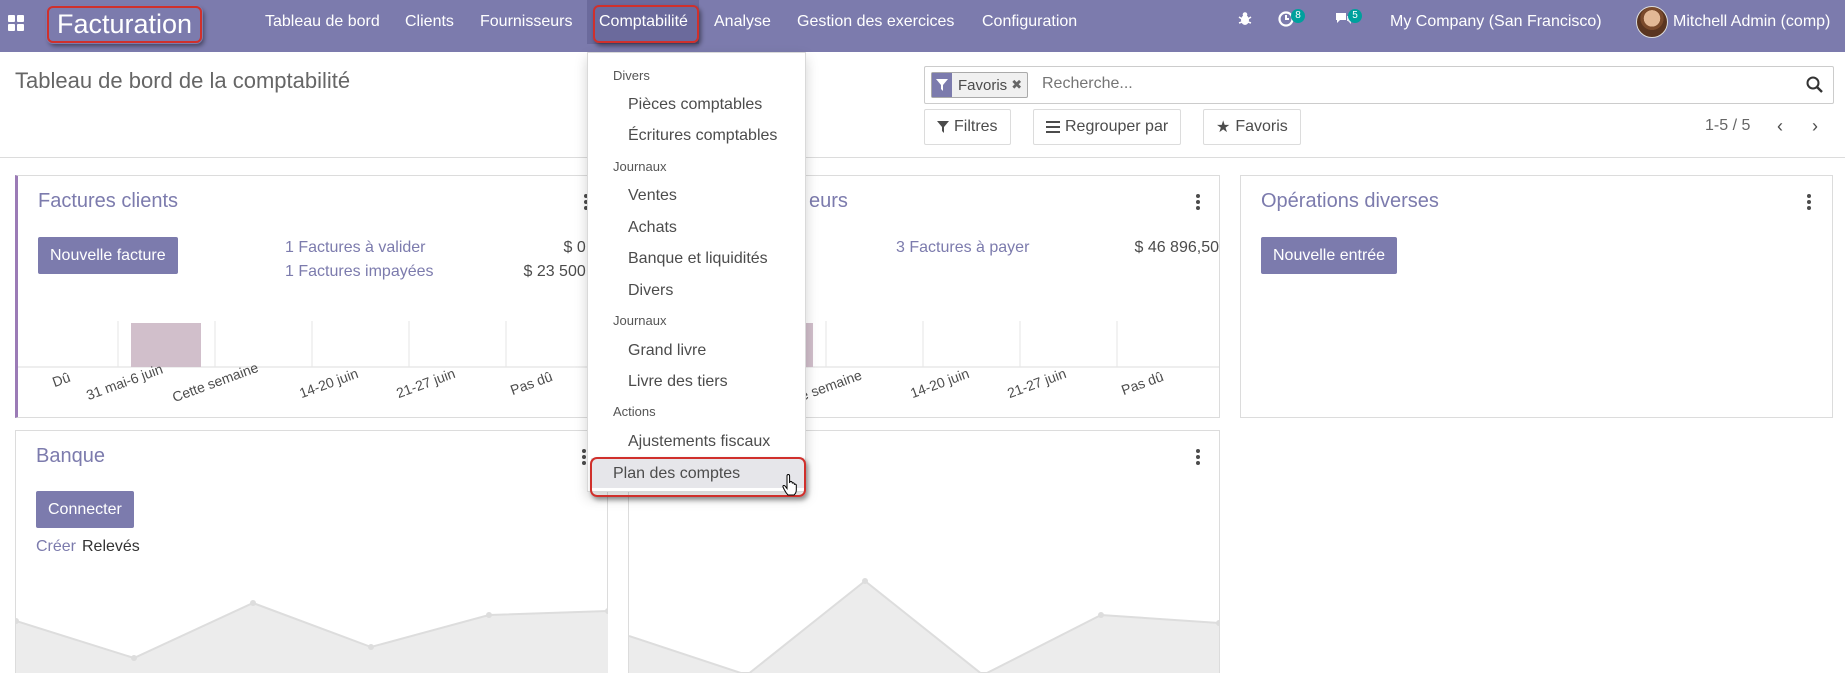 The width and height of the screenshot is (1845, 678). I want to click on unpaid-invoices-amount: $ 23 500,00, so click(565, 271).